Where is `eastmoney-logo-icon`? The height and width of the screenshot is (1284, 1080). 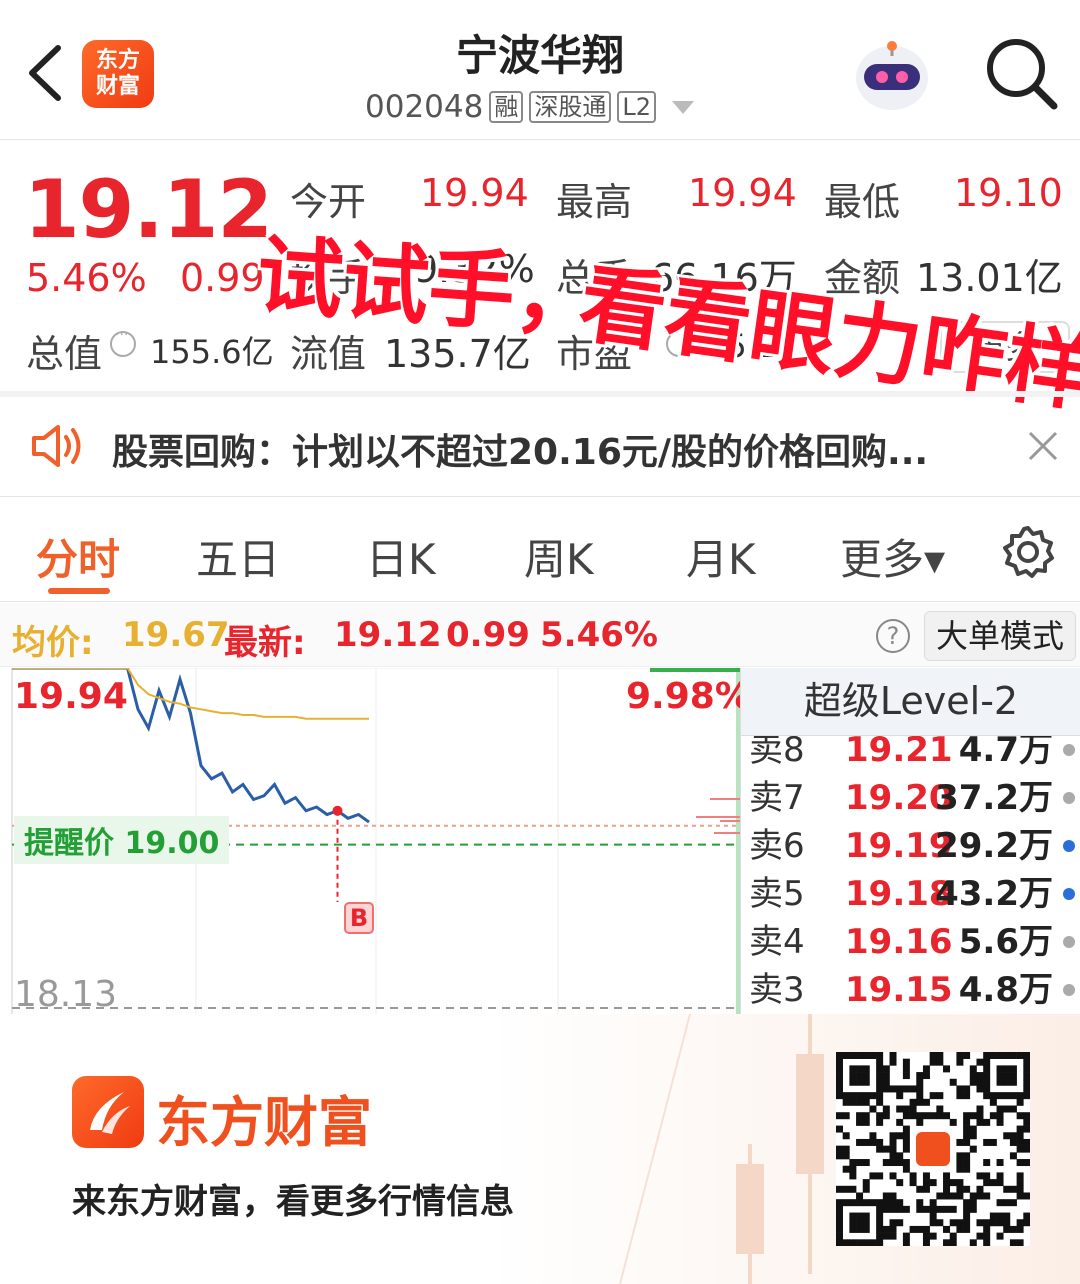
eastmoney-logo-icon is located at coordinates (108, 1112).